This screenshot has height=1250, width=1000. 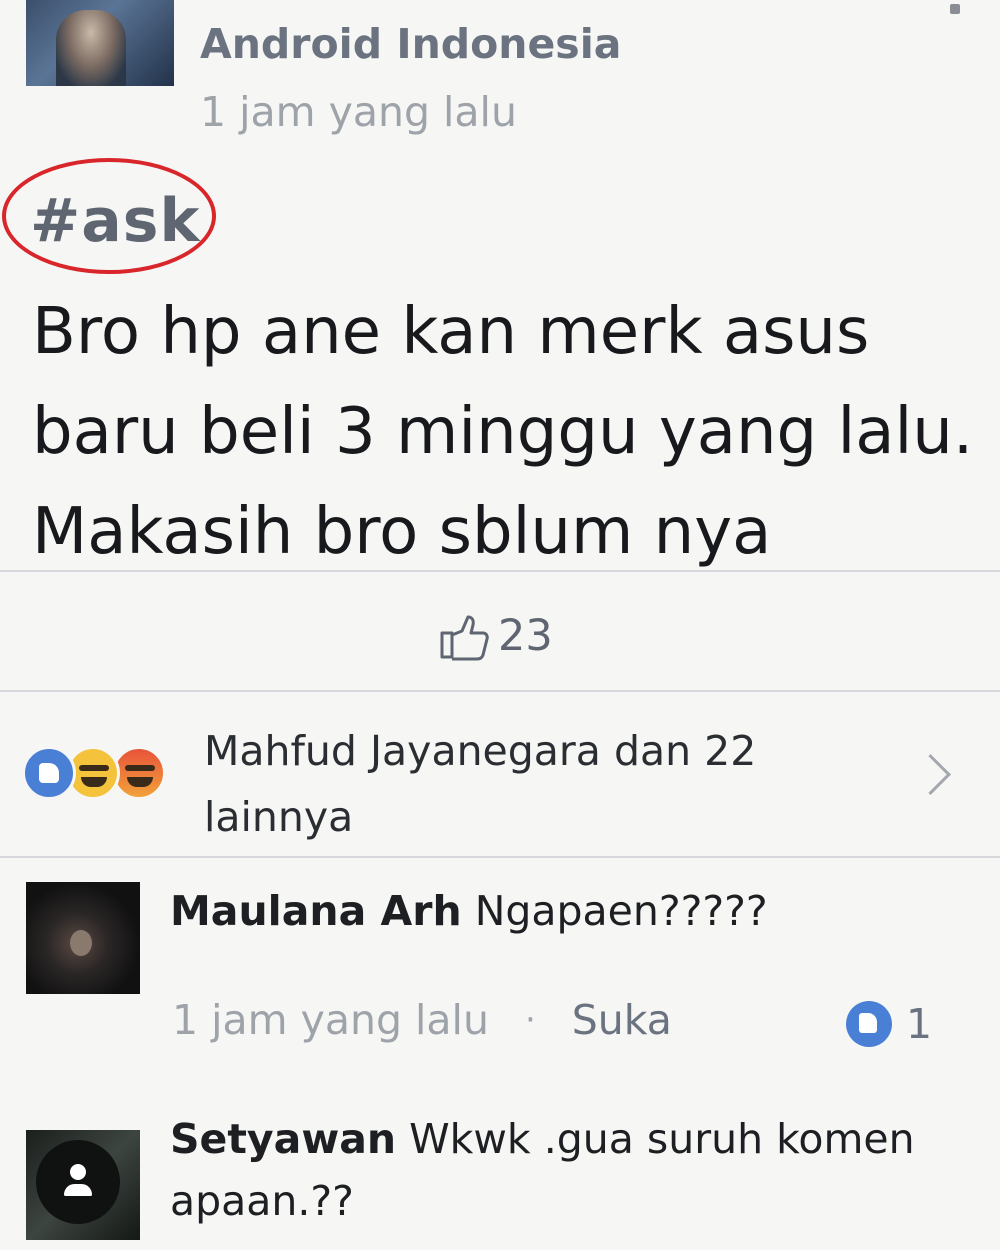 What do you see at coordinates (49, 773) in the screenshot?
I see `like-reaction-icon` at bounding box center [49, 773].